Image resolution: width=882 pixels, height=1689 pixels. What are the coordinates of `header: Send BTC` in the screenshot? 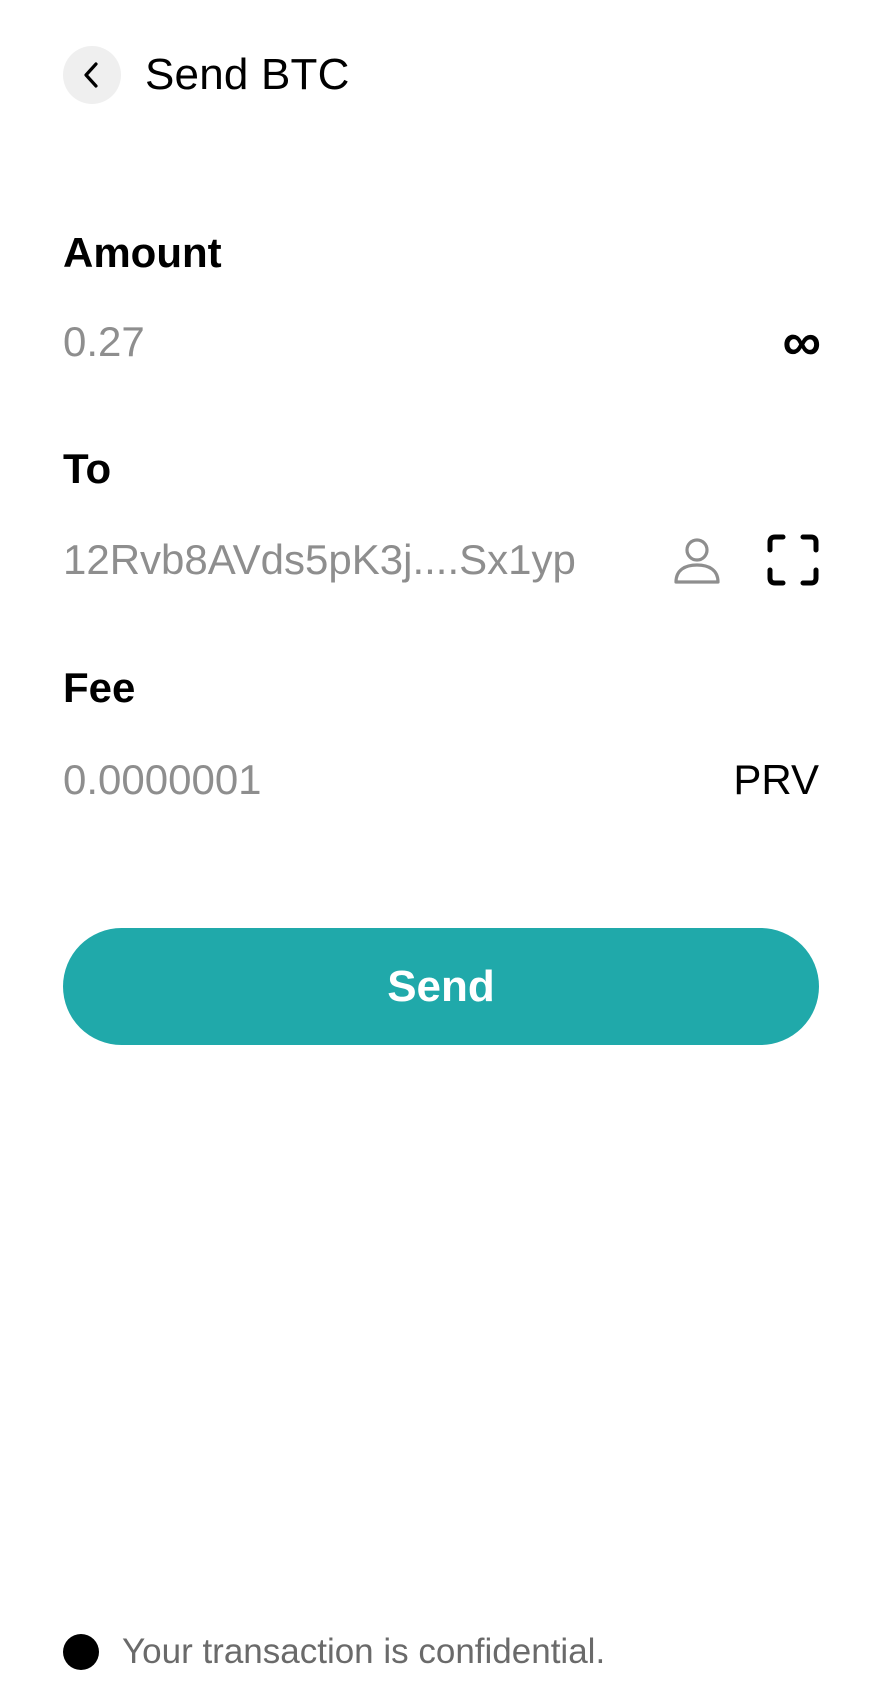 It's located at (206, 75).